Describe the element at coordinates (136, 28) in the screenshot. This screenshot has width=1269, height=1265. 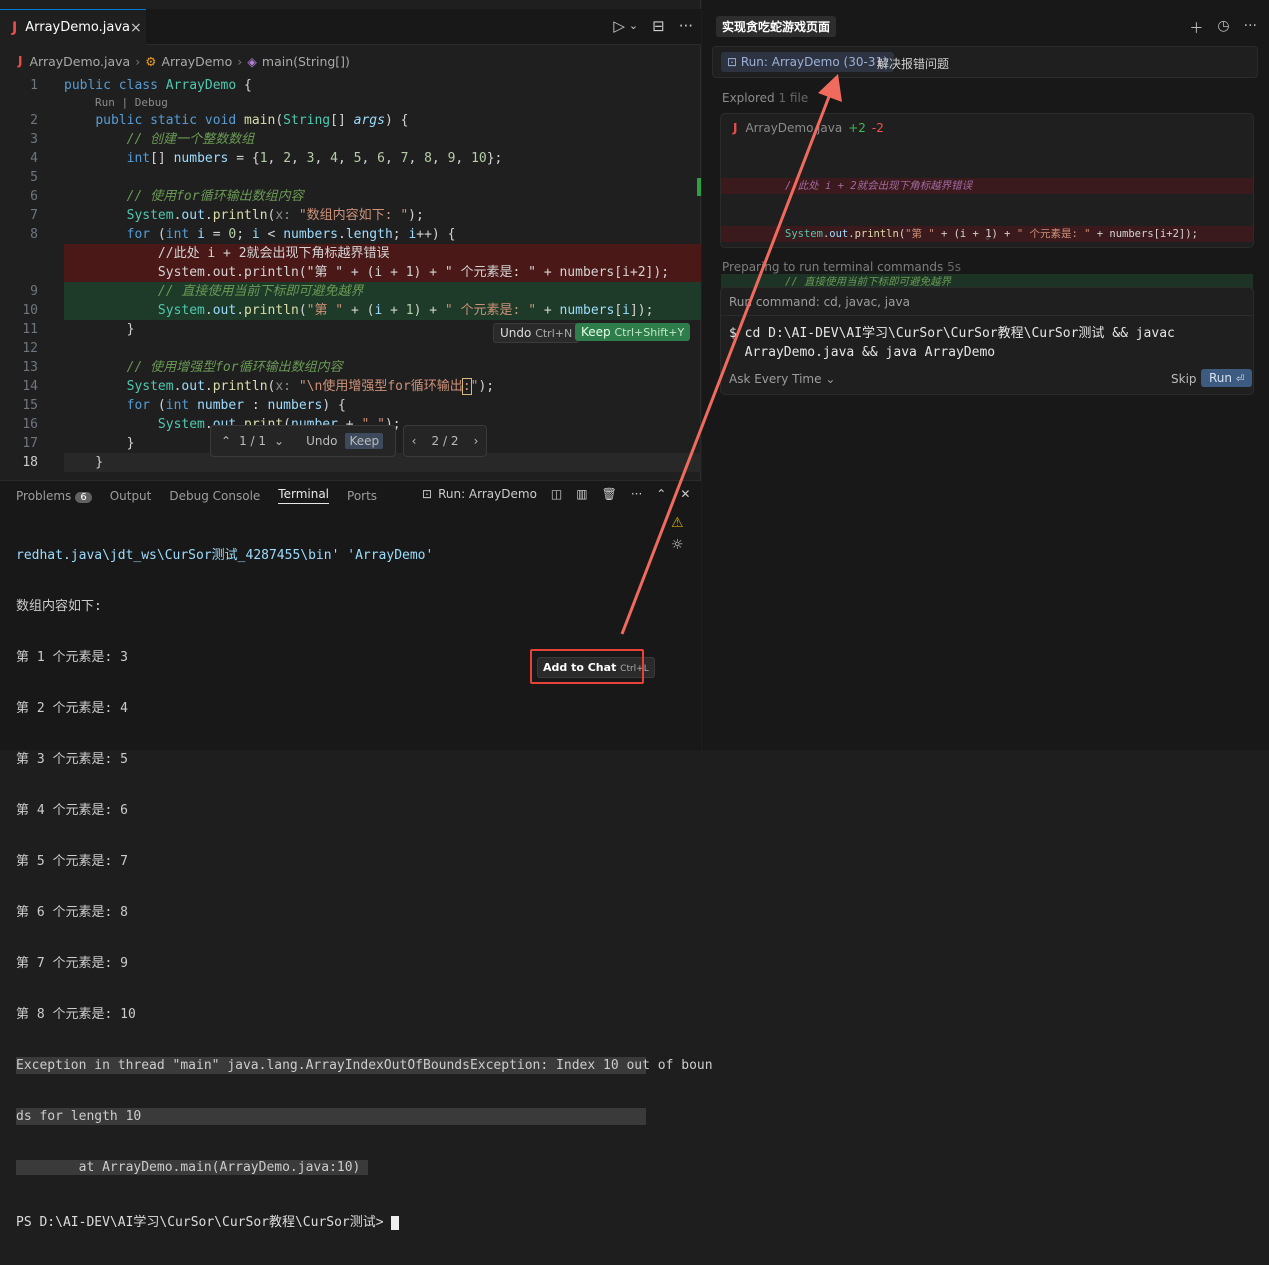
I see `close-icon: ×` at that location.